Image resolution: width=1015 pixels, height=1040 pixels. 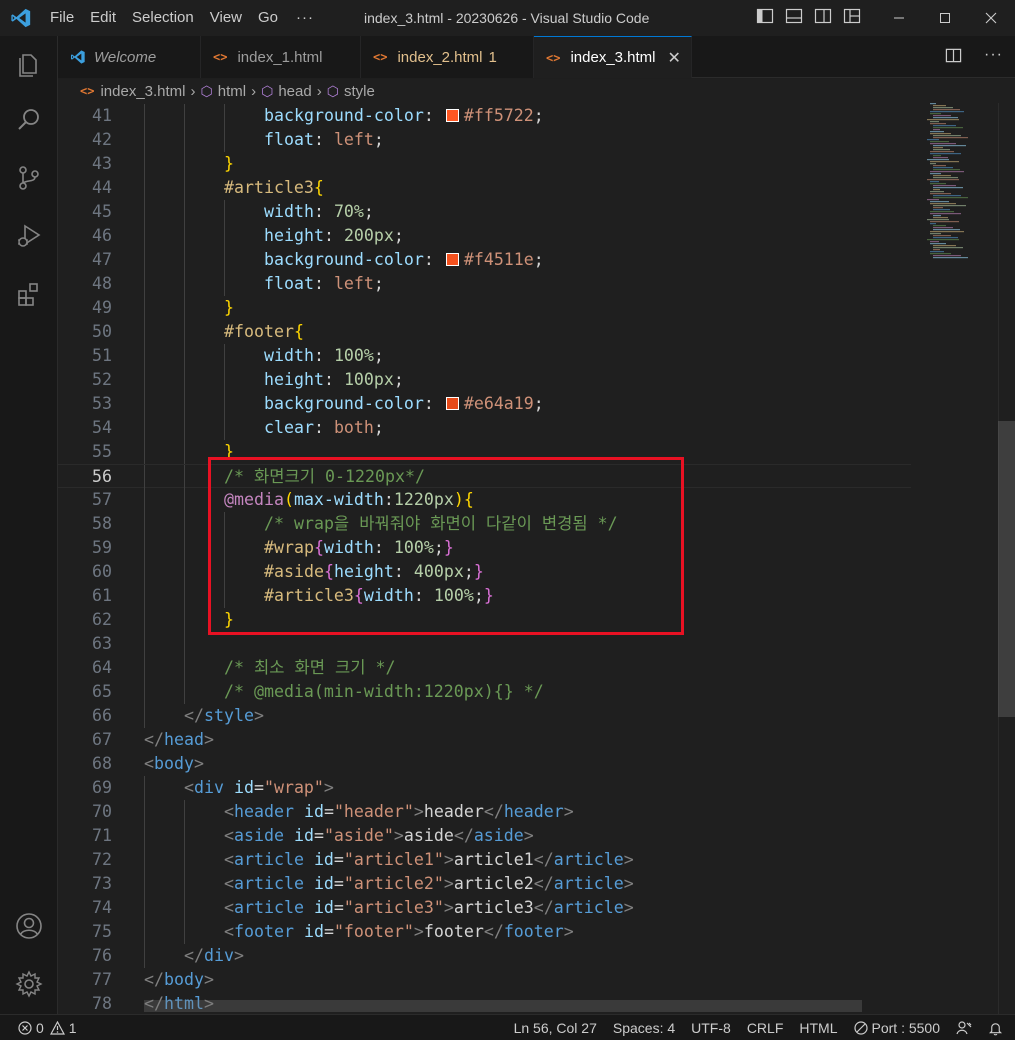 I want to click on close-window-button, so click(x=991, y=18).